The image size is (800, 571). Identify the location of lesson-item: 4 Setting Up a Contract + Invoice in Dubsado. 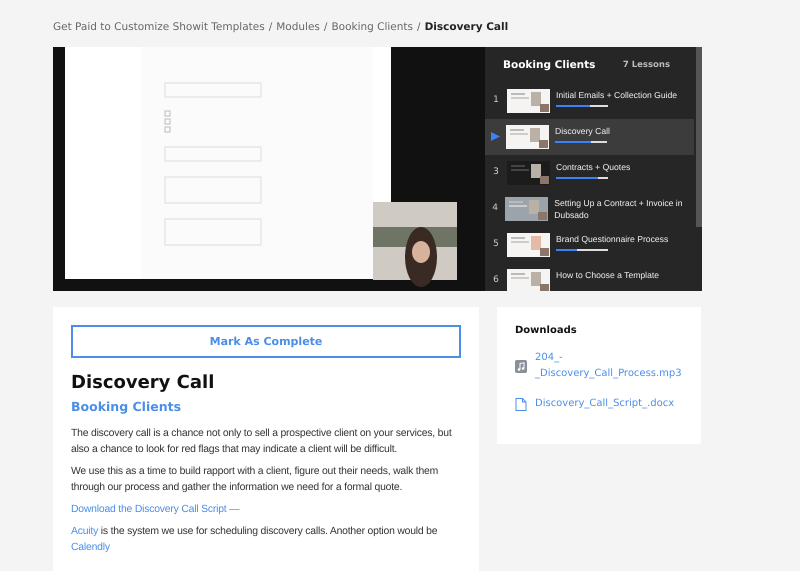
(589, 209).